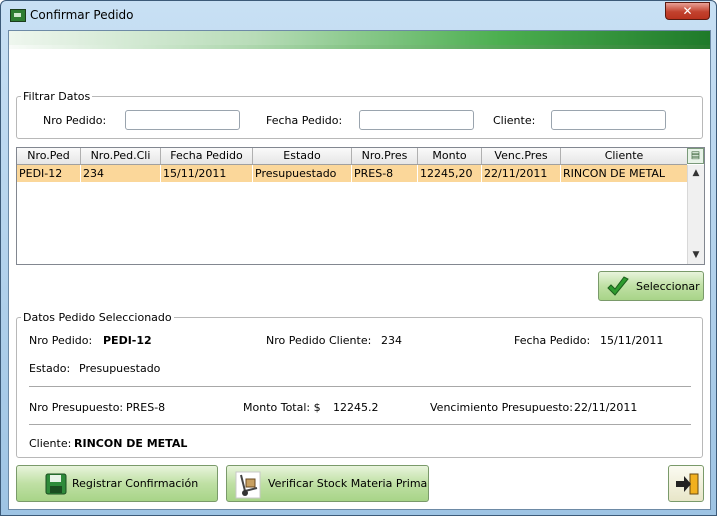 This screenshot has width=717, height=516. What do you see at coordinates (632, 340) in the screenshot?
I see `detail-fecha-pedido-value: 15/11/2011` at bounding box center [632, 340].